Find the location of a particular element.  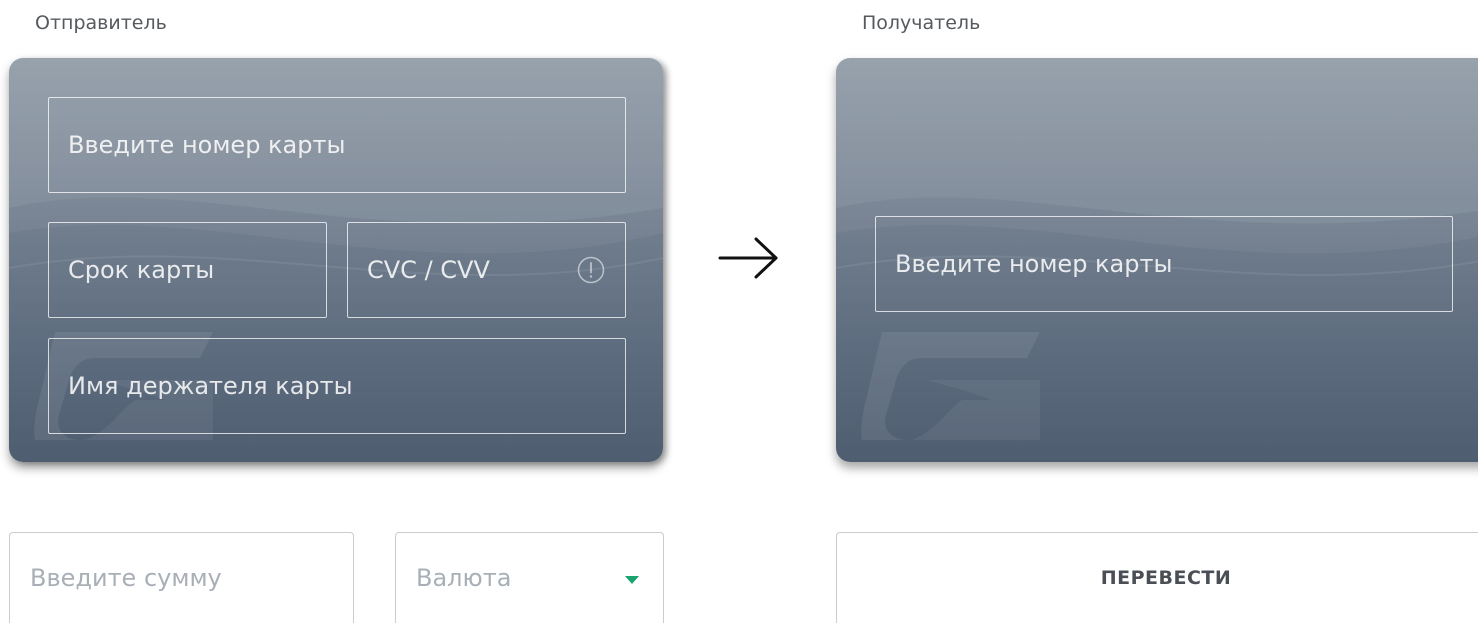

sender-cvc-placeholder: CVC / CVV is located at coordinates (428, 270).